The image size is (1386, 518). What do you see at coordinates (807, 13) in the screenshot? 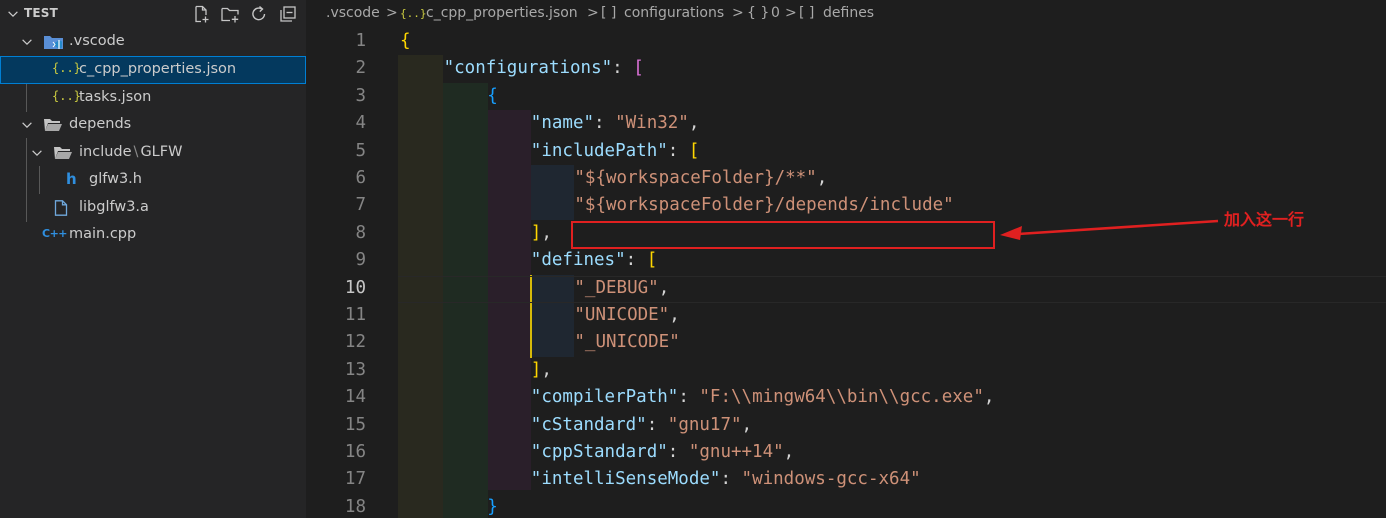
I see `array-icon: [ ]` at bounding box center [807, 13].